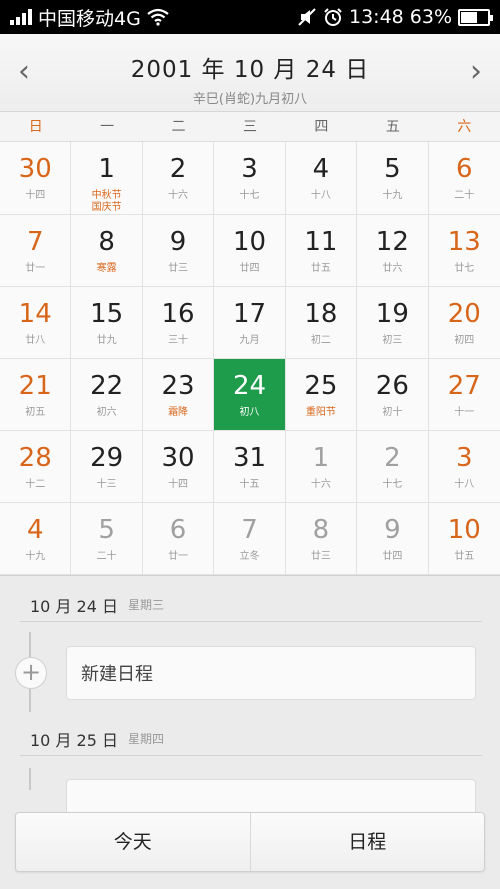  I want to click on day-number: 25, so click(321, 386).